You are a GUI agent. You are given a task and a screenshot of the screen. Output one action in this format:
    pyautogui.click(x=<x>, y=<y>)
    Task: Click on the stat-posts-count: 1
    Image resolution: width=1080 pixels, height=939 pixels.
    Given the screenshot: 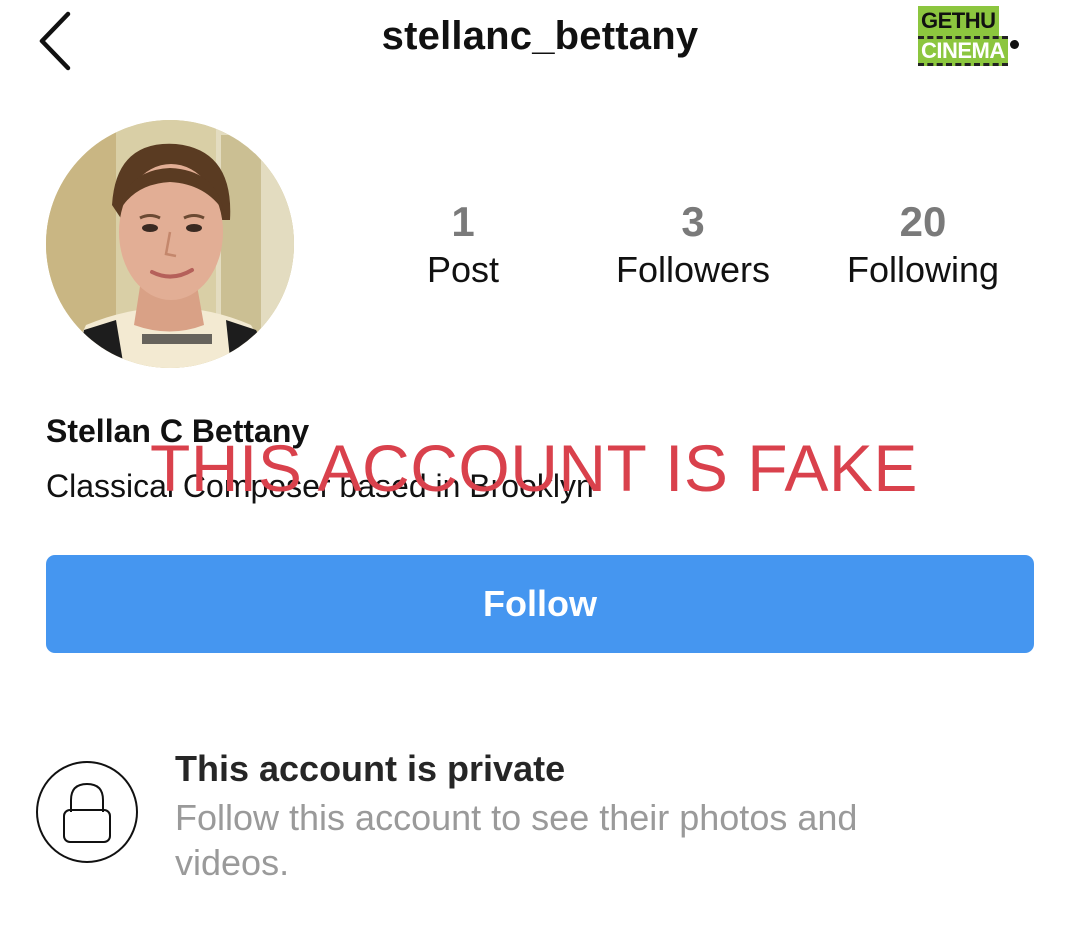 What is the action you would take?
    pyautogui.click(x=463, y=221)
    